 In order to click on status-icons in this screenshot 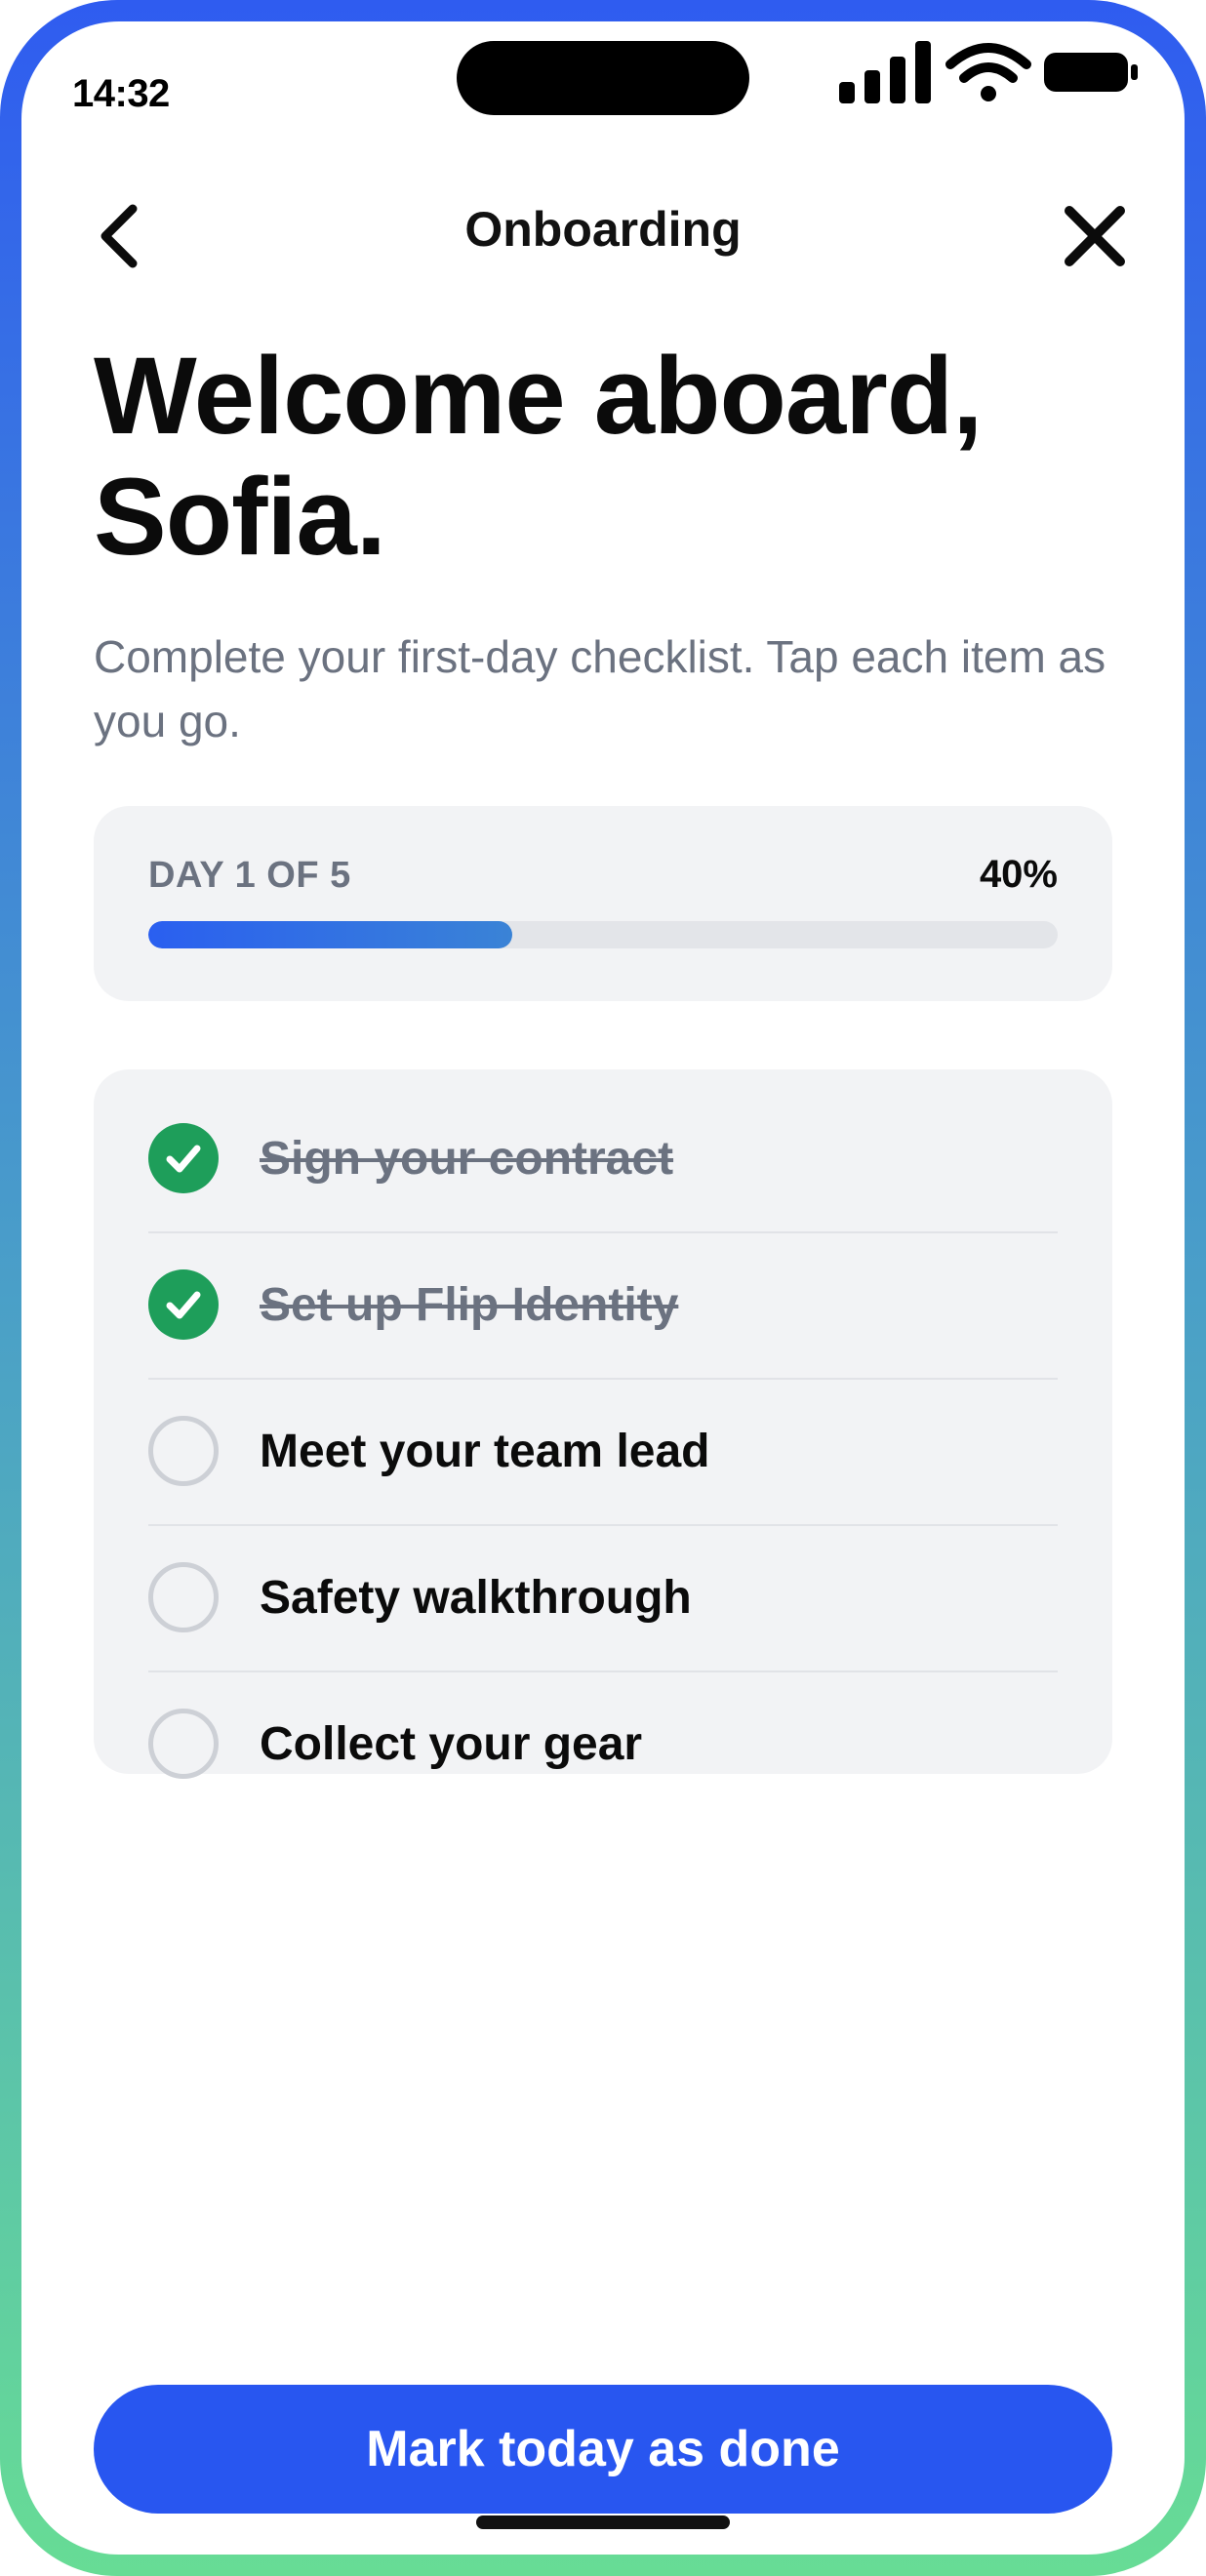, I will do `click(988, 71)`.